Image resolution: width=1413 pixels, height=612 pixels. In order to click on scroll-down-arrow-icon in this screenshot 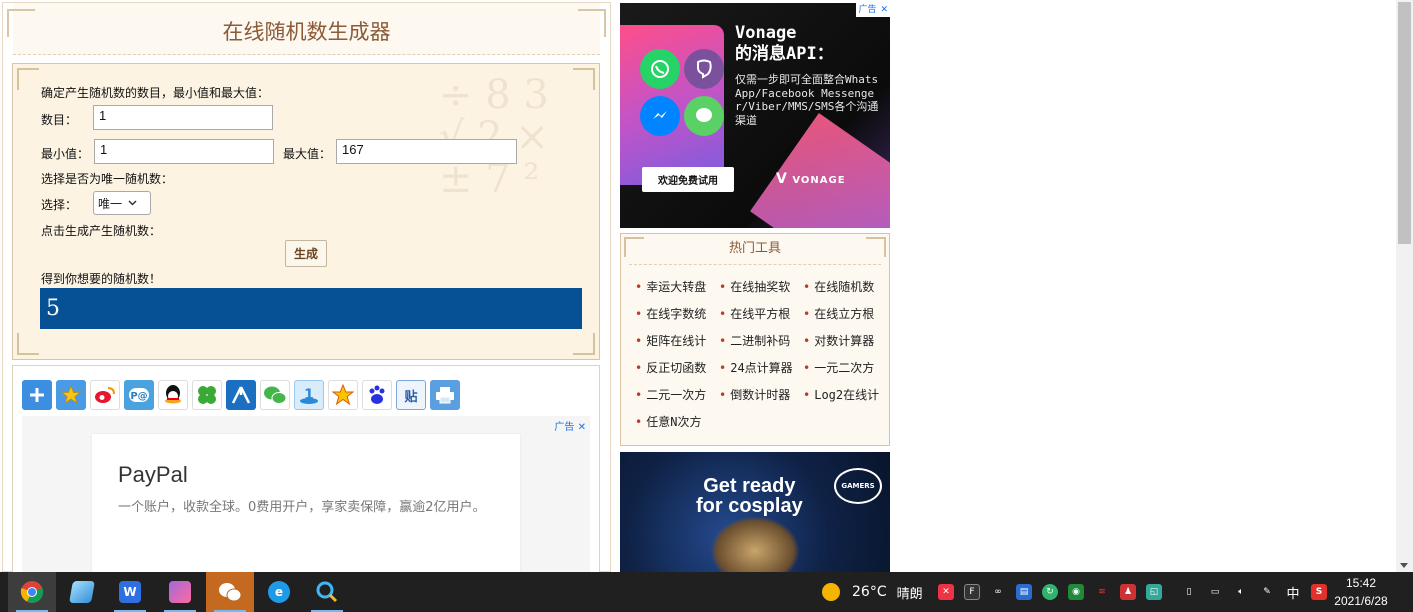, I will do `click(1404, 565)`.